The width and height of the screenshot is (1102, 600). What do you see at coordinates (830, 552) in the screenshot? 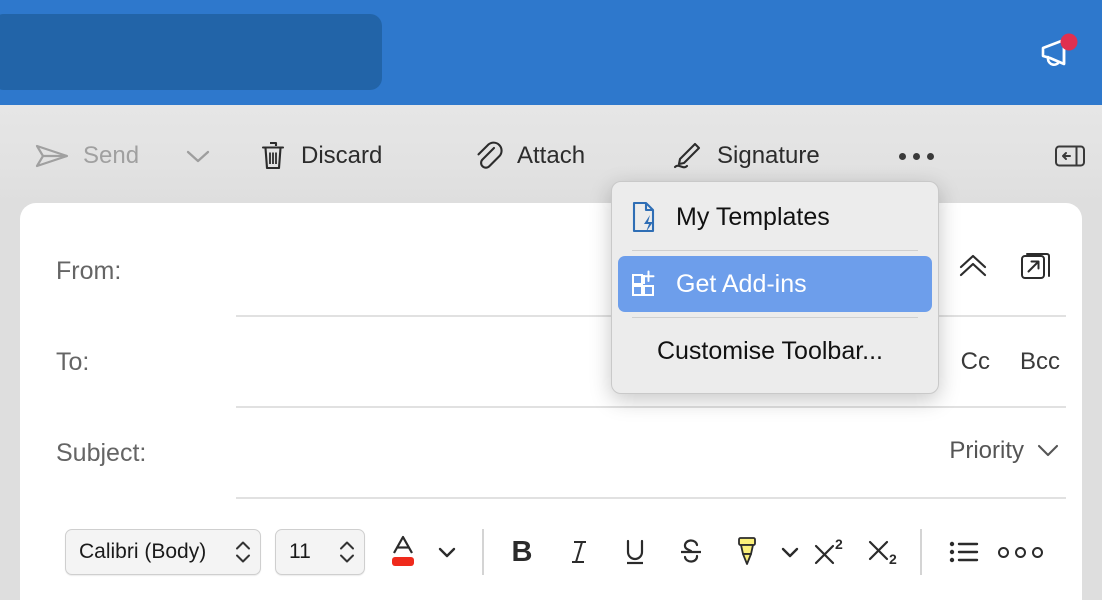
I see `superscript-button: 2` at bounding box center [830, 552].